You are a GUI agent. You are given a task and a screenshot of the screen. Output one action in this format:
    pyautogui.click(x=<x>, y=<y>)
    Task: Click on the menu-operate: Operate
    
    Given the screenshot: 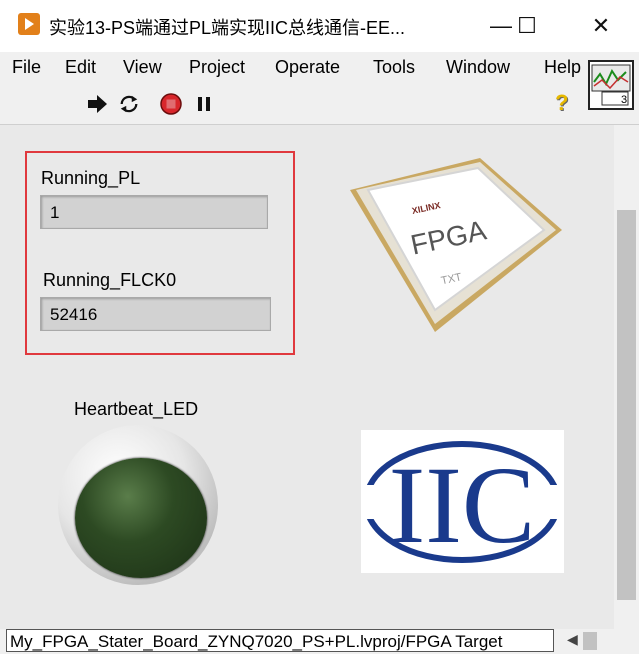 What is the action you would take?
    pyautogui.click(x=307, y=67)
    